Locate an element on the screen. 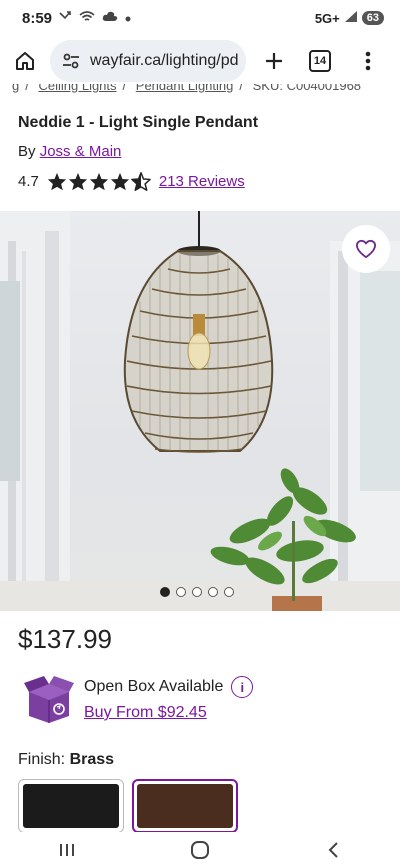 This screenshot has height=867, width=400. more-vert-icon is located at coordinates (368, 61).